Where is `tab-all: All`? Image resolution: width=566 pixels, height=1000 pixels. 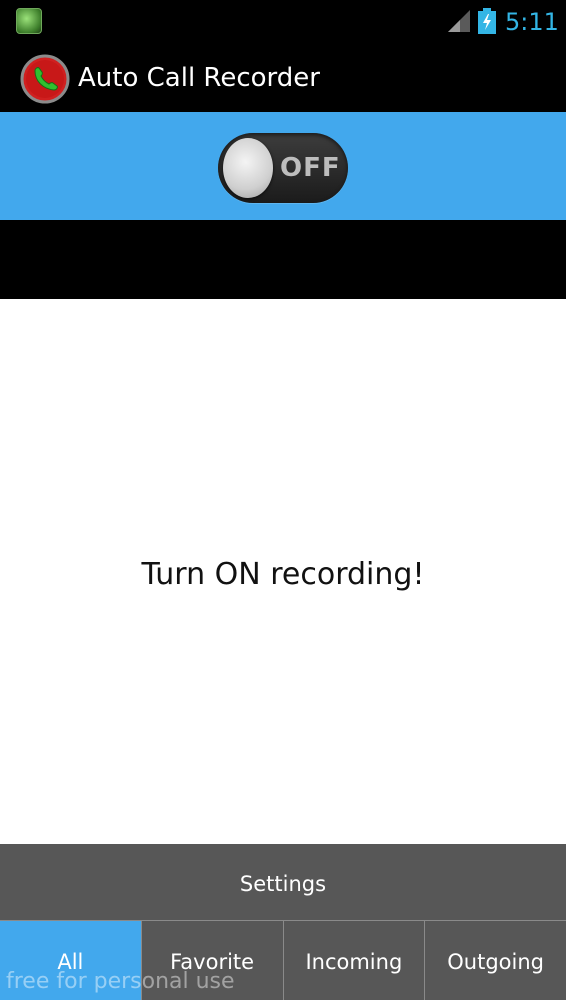 tab-all: All is located at coordinates (71, 960).